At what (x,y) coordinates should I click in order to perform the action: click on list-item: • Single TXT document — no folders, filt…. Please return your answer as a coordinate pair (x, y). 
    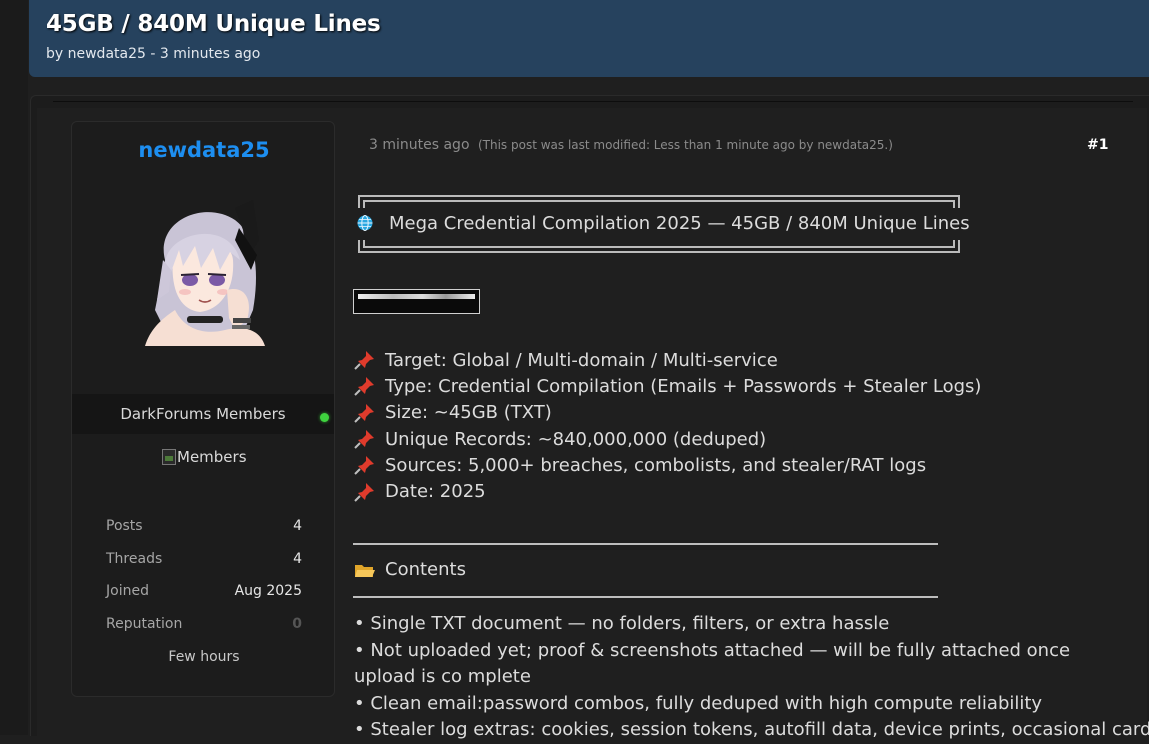
    Looking at the image, I should click on (622, 623).